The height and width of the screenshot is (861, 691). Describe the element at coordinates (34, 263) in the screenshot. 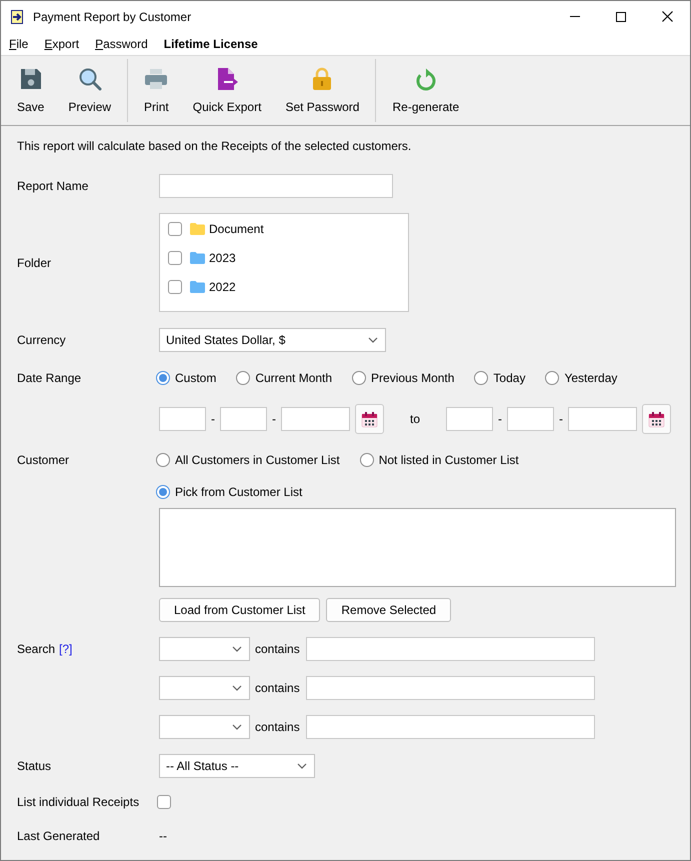

I see `field-label: Folder` at that location.